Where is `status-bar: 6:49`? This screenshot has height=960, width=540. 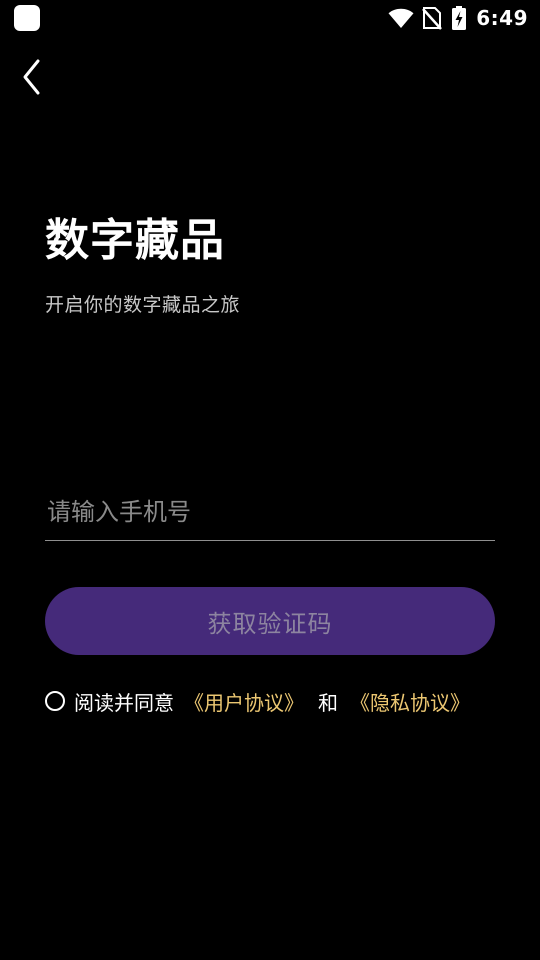
status-bar: 6:49 is located at coordinates (270, 19).